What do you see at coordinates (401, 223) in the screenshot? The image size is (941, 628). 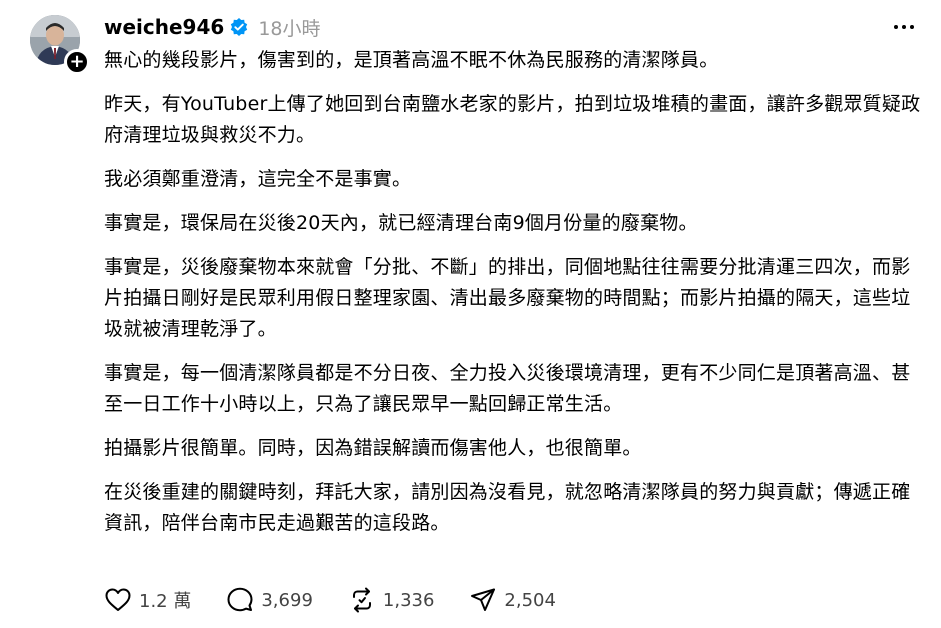 I see `post-paragraph: 事實是，環保局在災後20天內，就已經清理台南9個月份量的廢棄物。` at bounding box center [401, 223].